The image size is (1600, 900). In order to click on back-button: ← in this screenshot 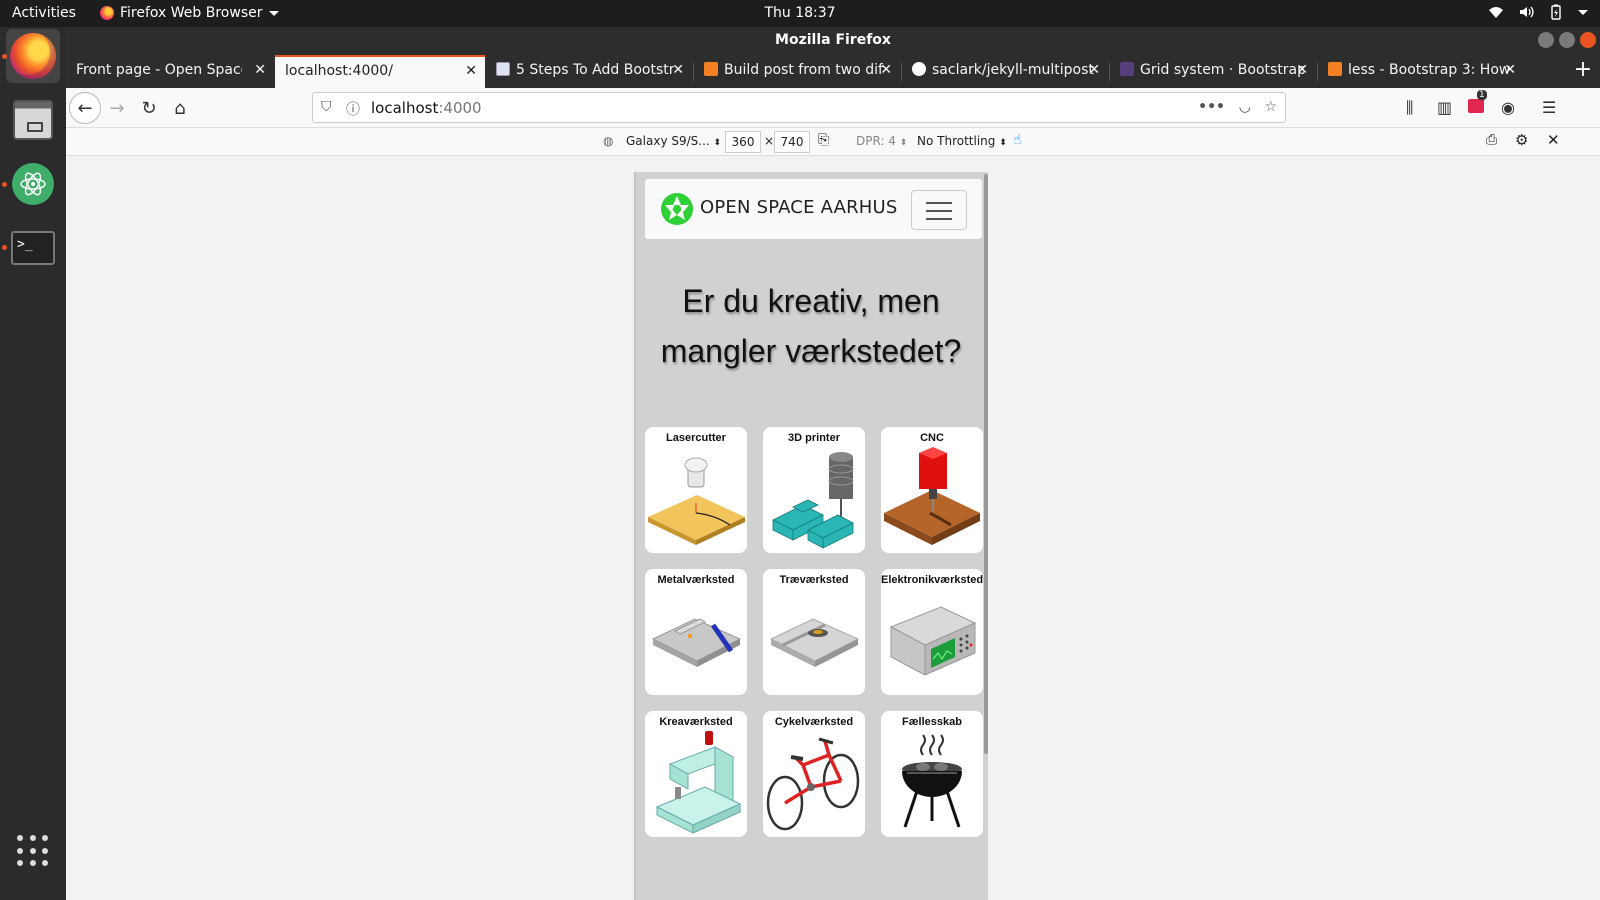, I will do `click(85, 108)`.